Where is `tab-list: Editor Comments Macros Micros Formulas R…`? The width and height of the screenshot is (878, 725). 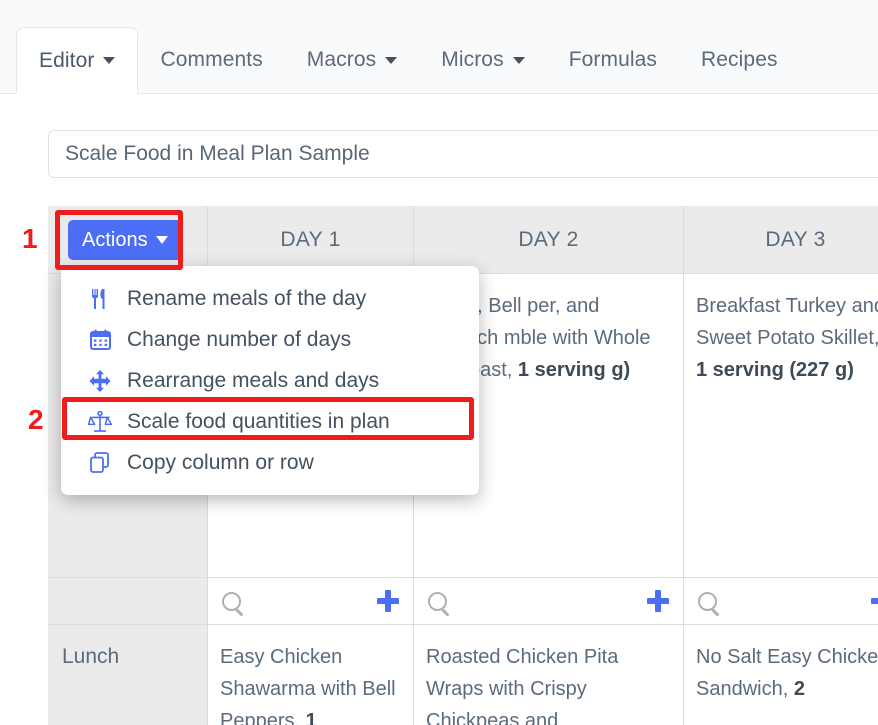
tab-list: Editor Comments Macros Micros Formulas R… is located at coordinates (408, 60).